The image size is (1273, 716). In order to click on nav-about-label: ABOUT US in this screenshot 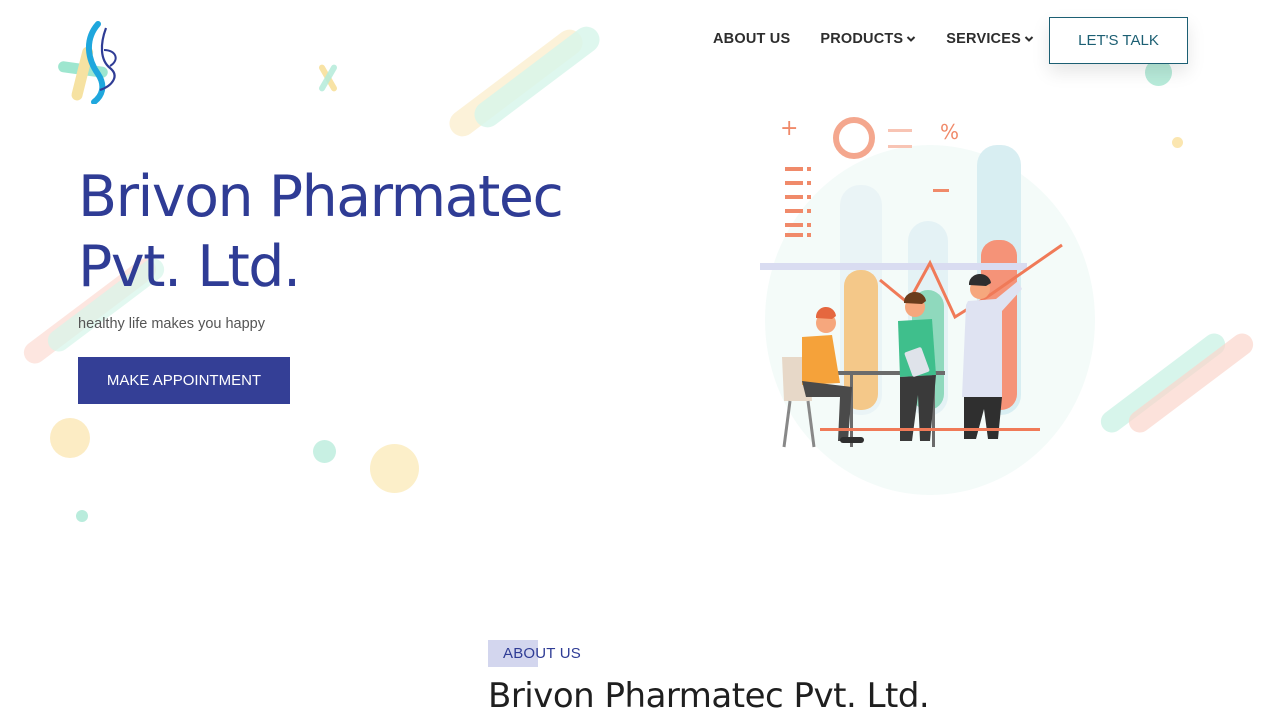, I will do `click(752, 39)`.